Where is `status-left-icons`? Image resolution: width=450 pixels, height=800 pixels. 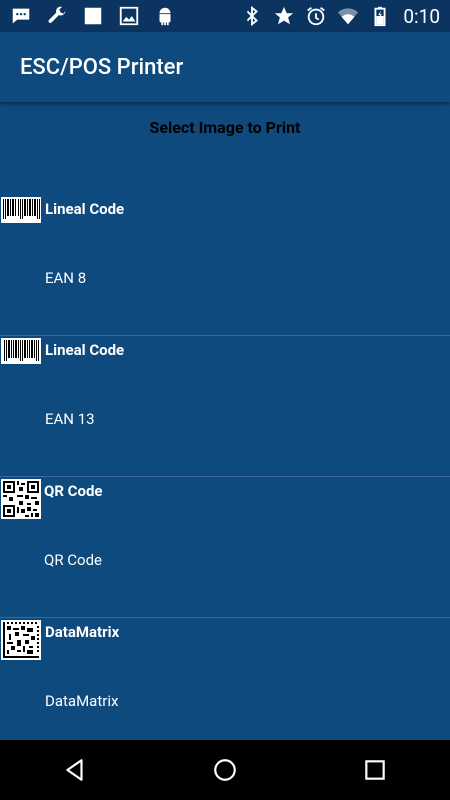 status-left-icons is located at coordinates (93, 16).